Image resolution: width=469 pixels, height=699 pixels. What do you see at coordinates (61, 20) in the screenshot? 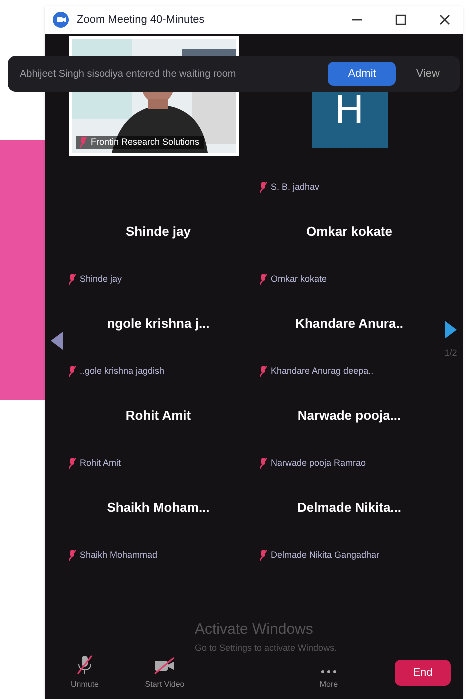
I see `app-logo-icon` at bounding box center [61, 20].